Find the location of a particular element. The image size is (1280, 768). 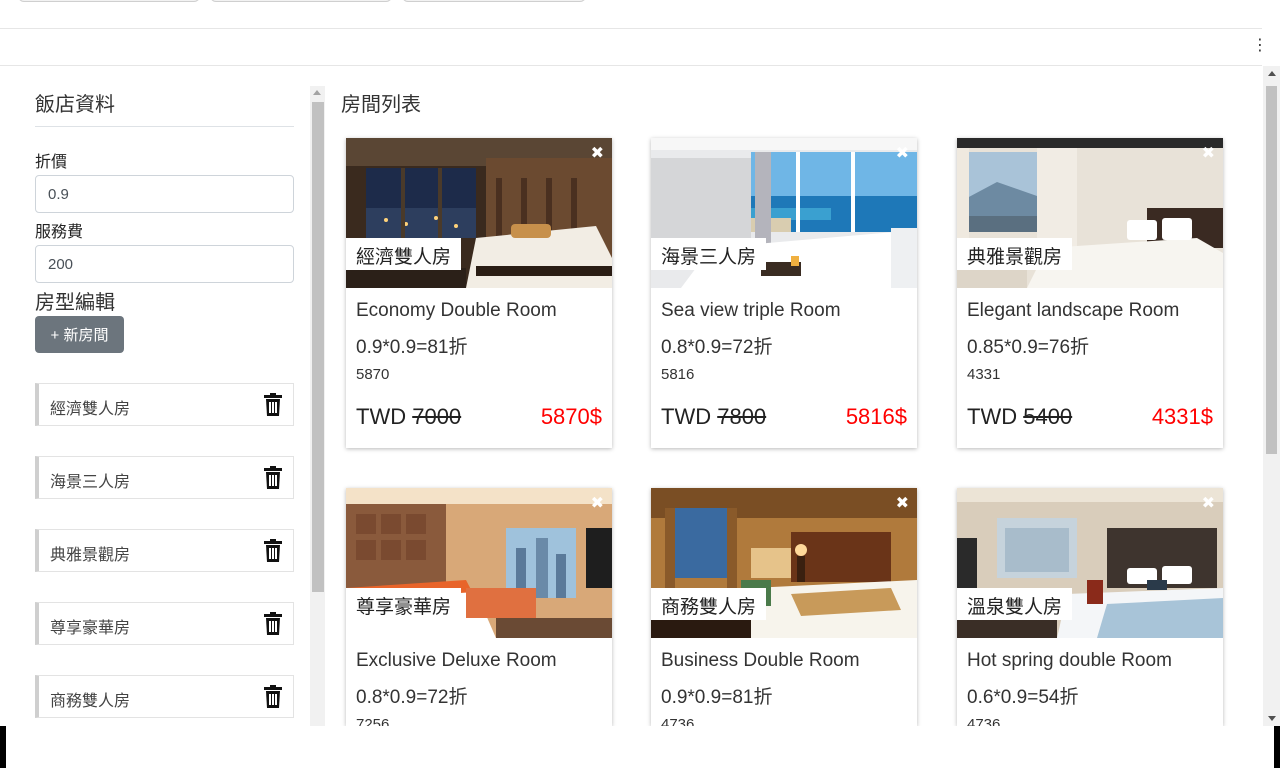

final-price: 5870$ is located at coordinates (571, 416).